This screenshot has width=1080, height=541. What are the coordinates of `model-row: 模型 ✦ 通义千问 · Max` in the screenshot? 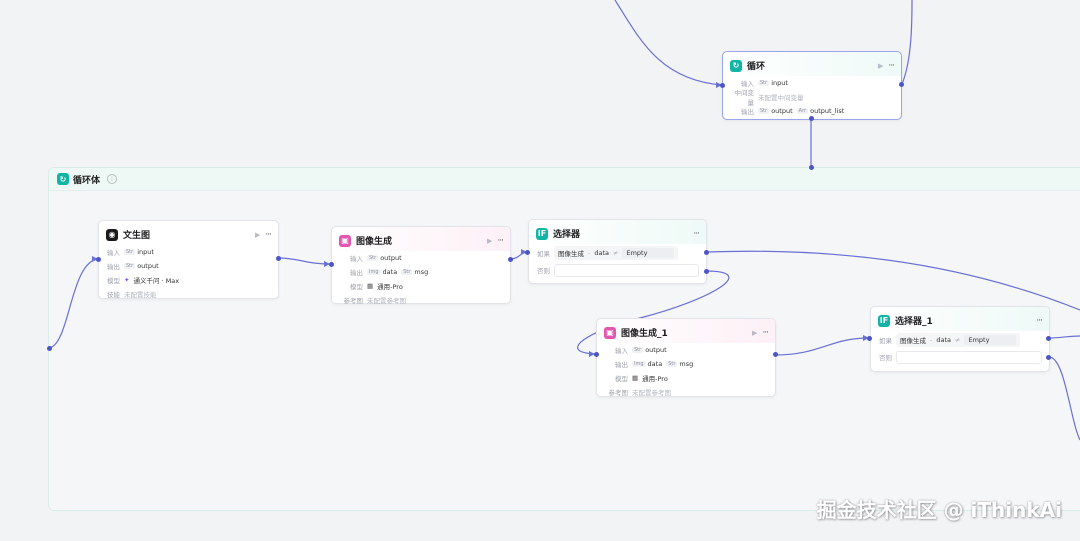 It's located at (188, 280).